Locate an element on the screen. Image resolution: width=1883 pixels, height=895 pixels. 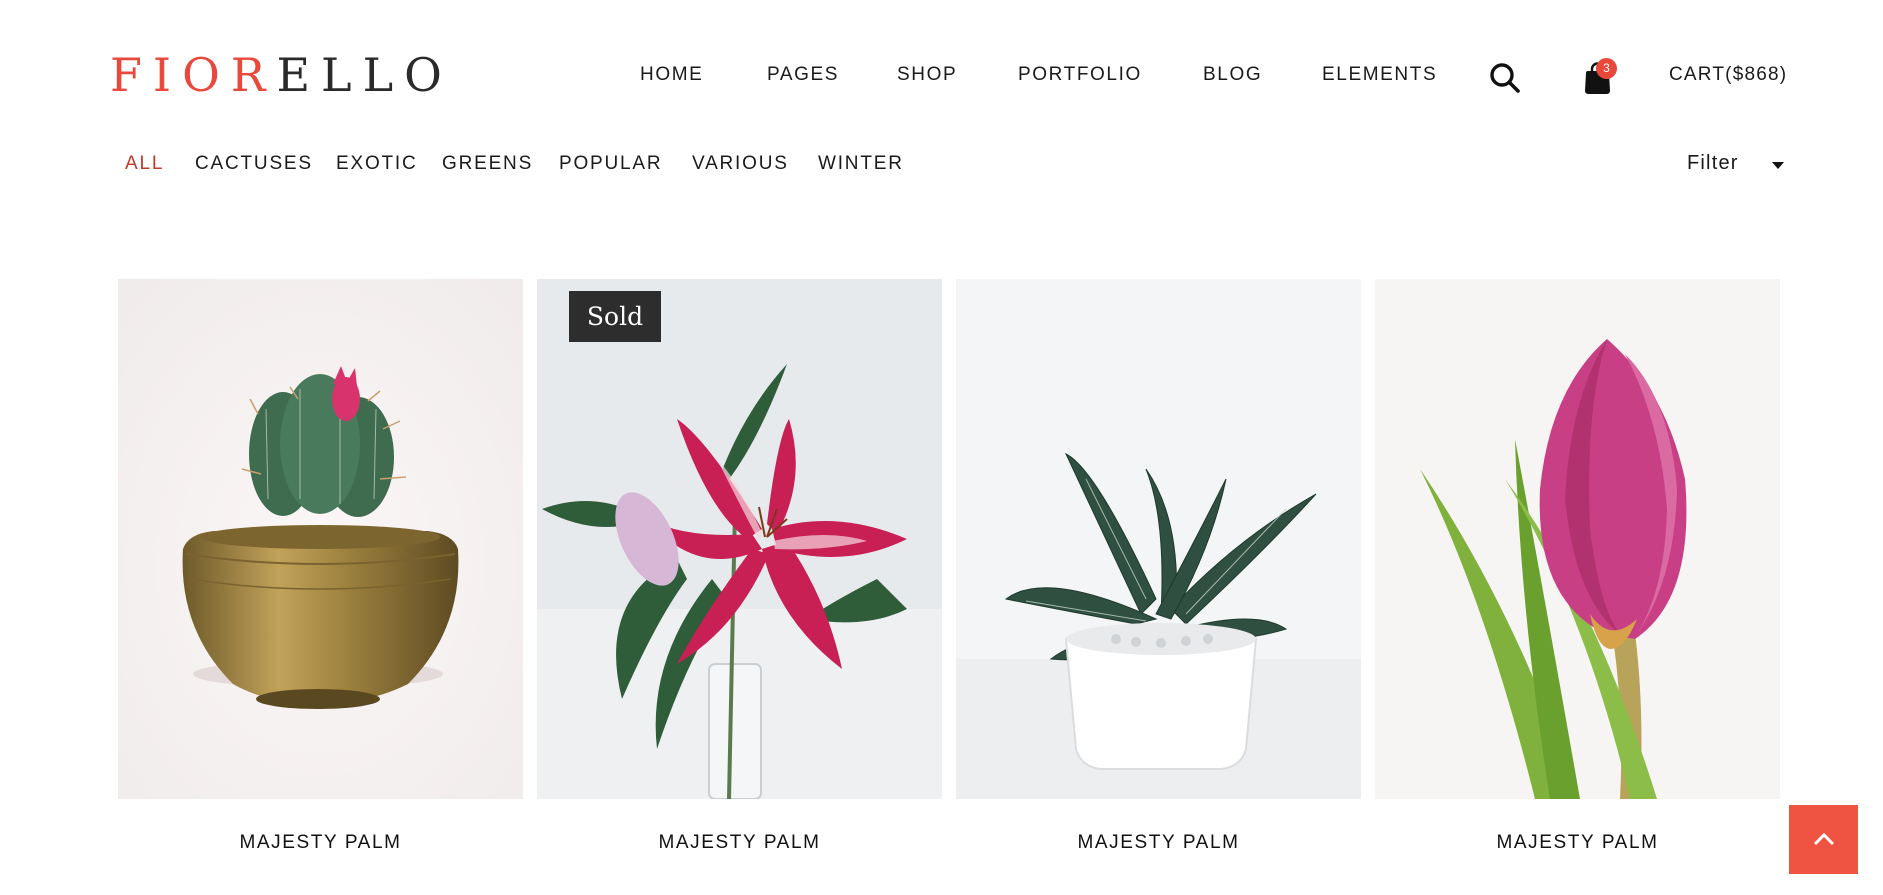
search-icon is located at coordinates (1505, 78).